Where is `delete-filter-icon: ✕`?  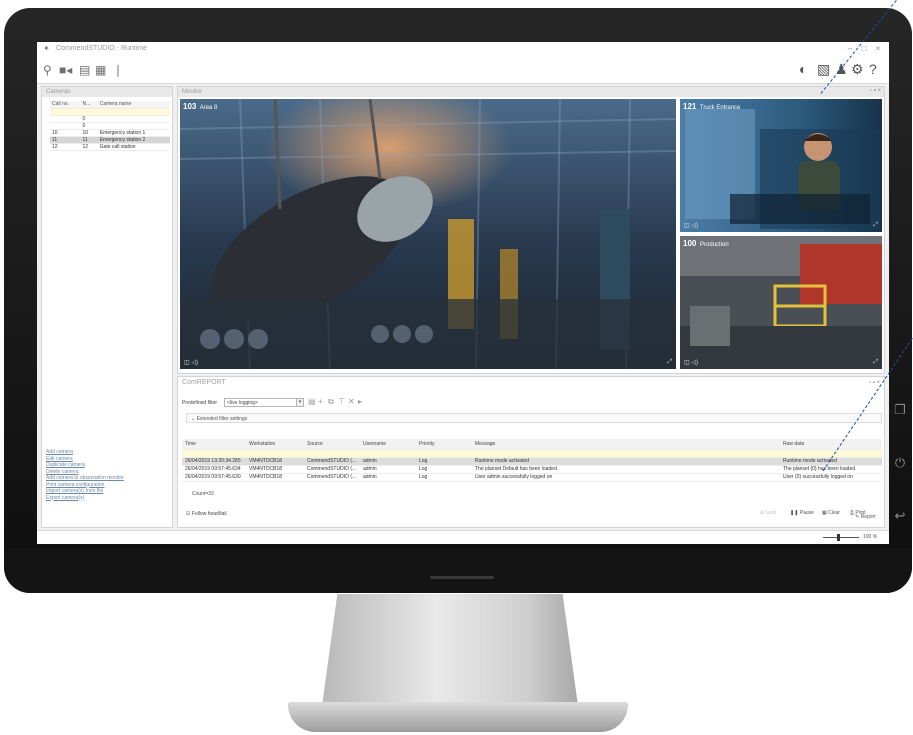 delete-filter-icon: ✕ is located at coordinates (351, 401).